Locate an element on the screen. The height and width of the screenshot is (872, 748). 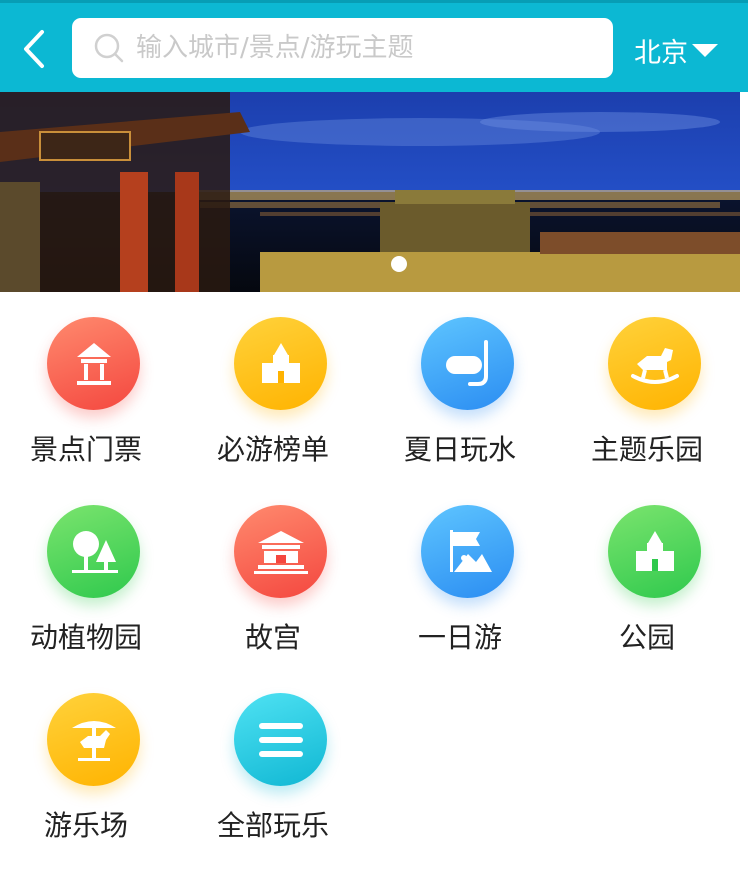
flag-mountain-icon is located at coordinates (470, 550).